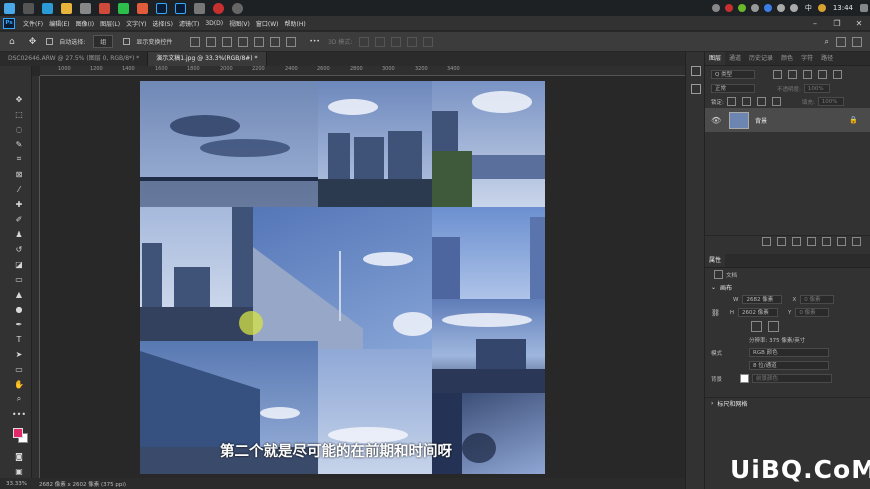 The width and height of the screenshot is (870, 489). I want to click on landscape-icon, so click(773, 326).